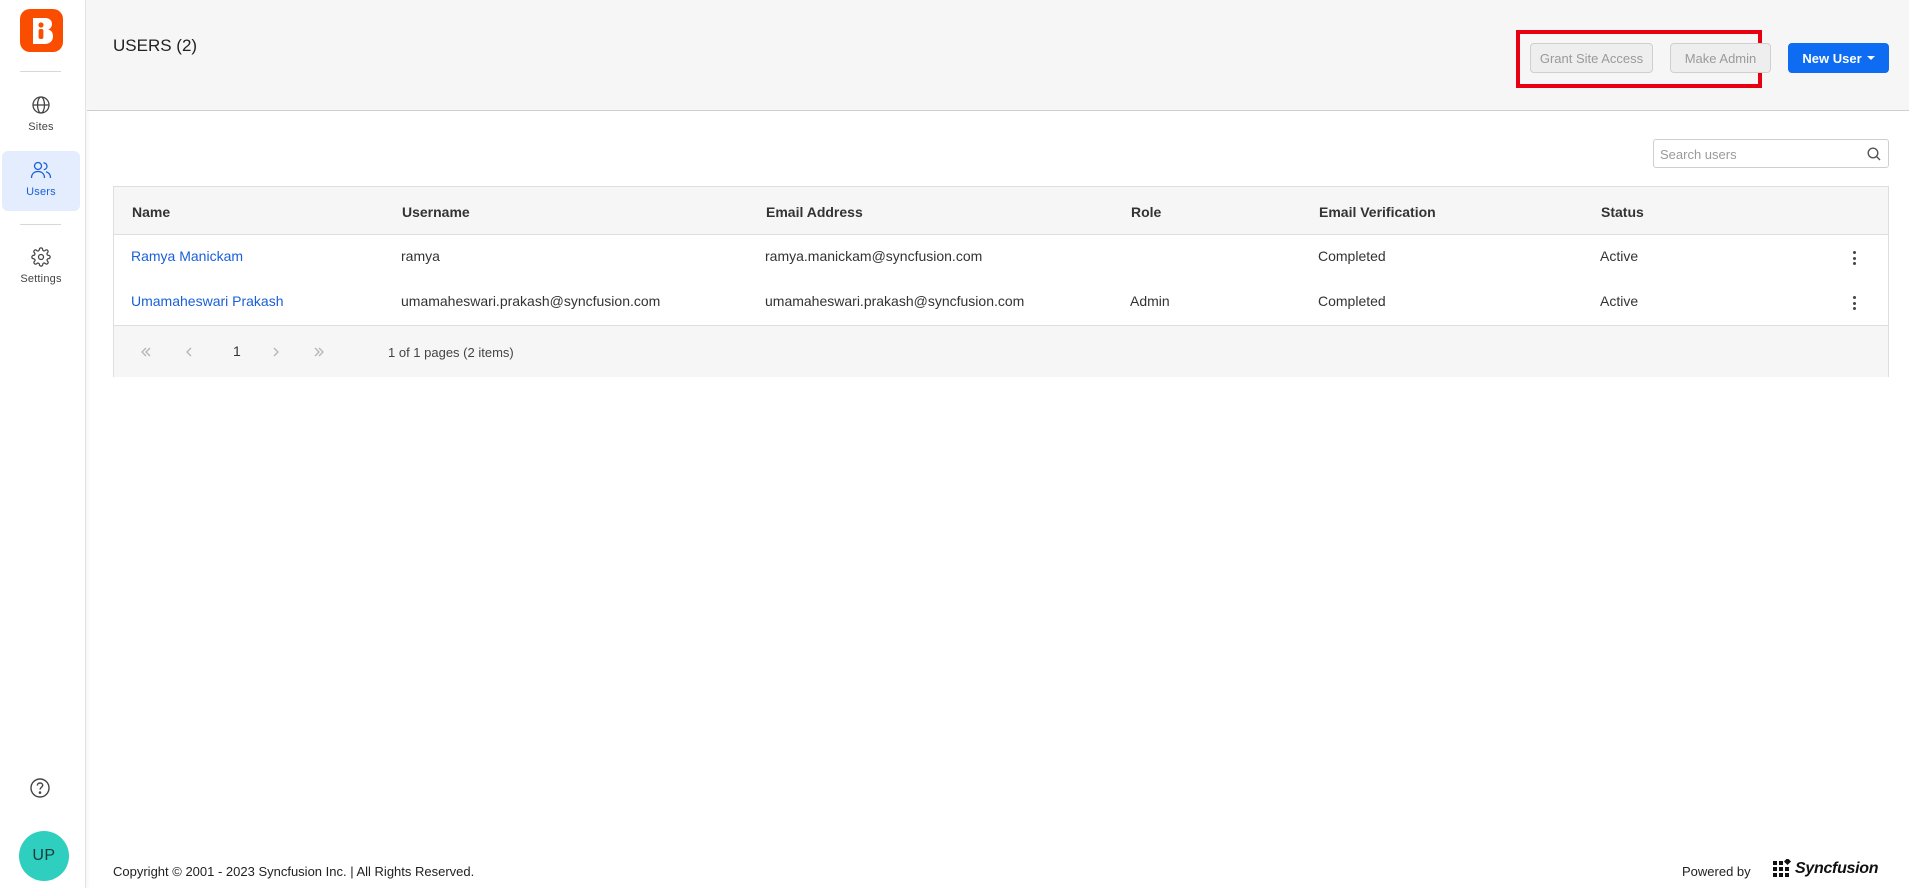 This screenshot has height=888, width=1909. What do you see at coordinates (1832, 58) in the screenshot?
I see `new-user-label: New User` at bounding box center [1832, 58].